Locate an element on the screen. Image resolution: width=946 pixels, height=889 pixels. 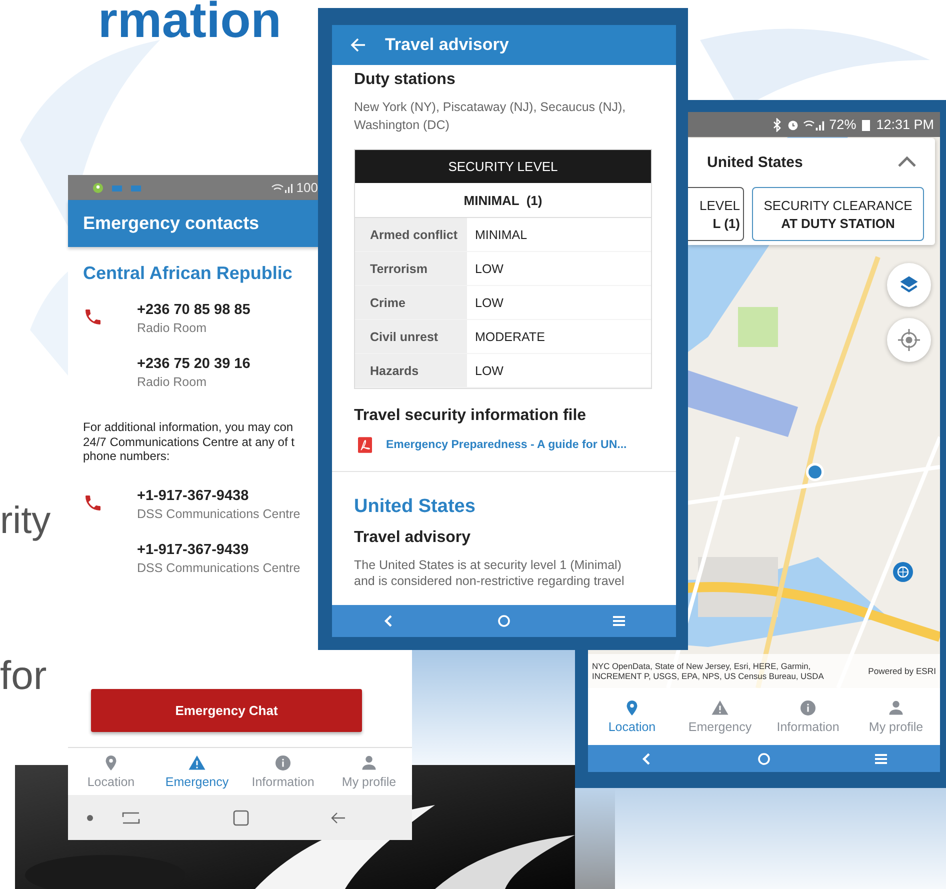
screen-title: Travel advisory is located at coordinates (447, 45).